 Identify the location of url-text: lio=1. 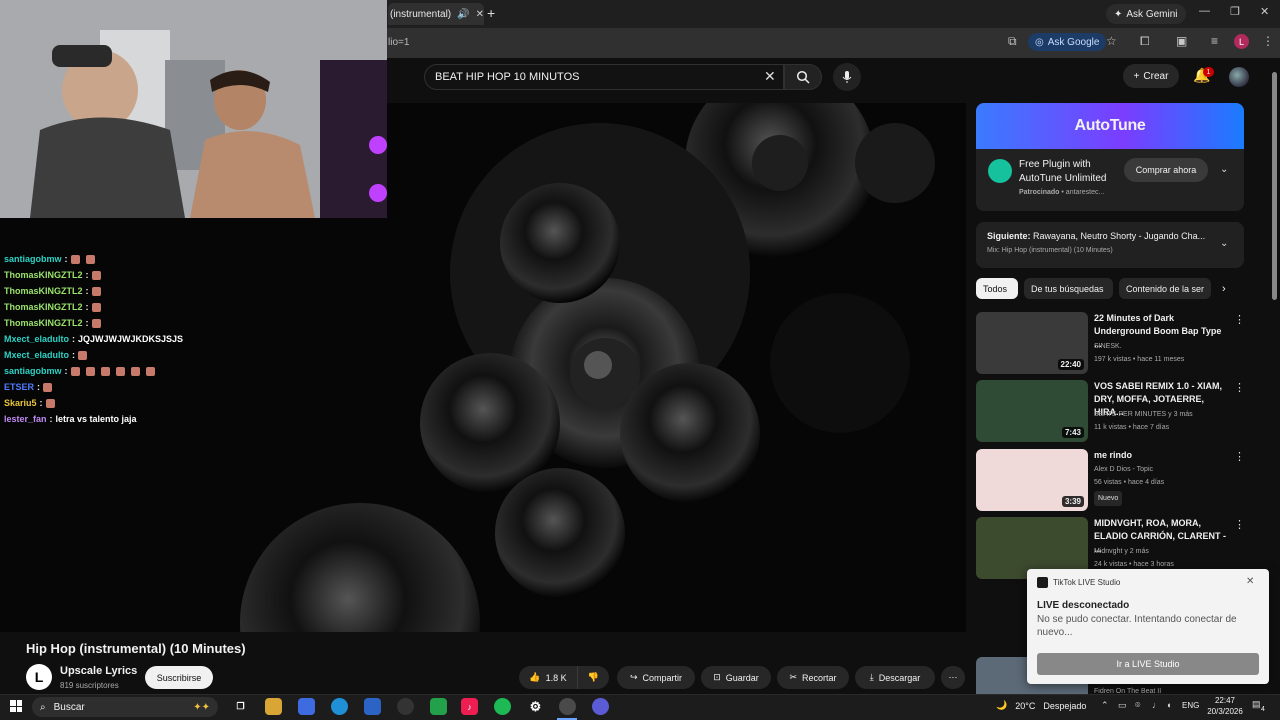
(398, 42).